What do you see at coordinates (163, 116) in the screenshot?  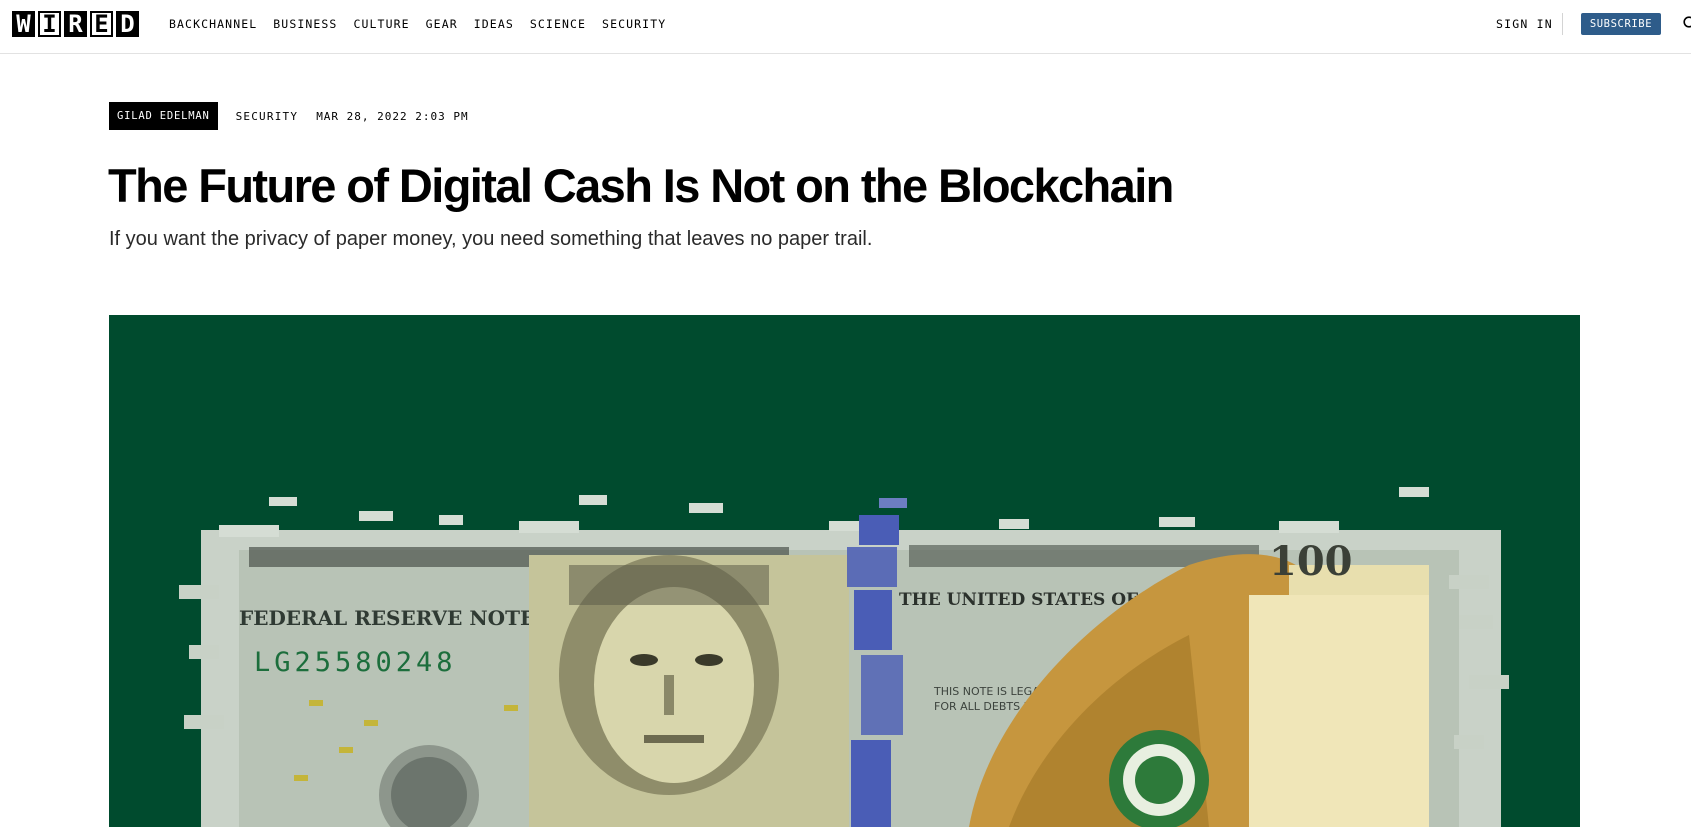 I see `author-link: GILAD EDELMAN` at bounding box center [163, 116].